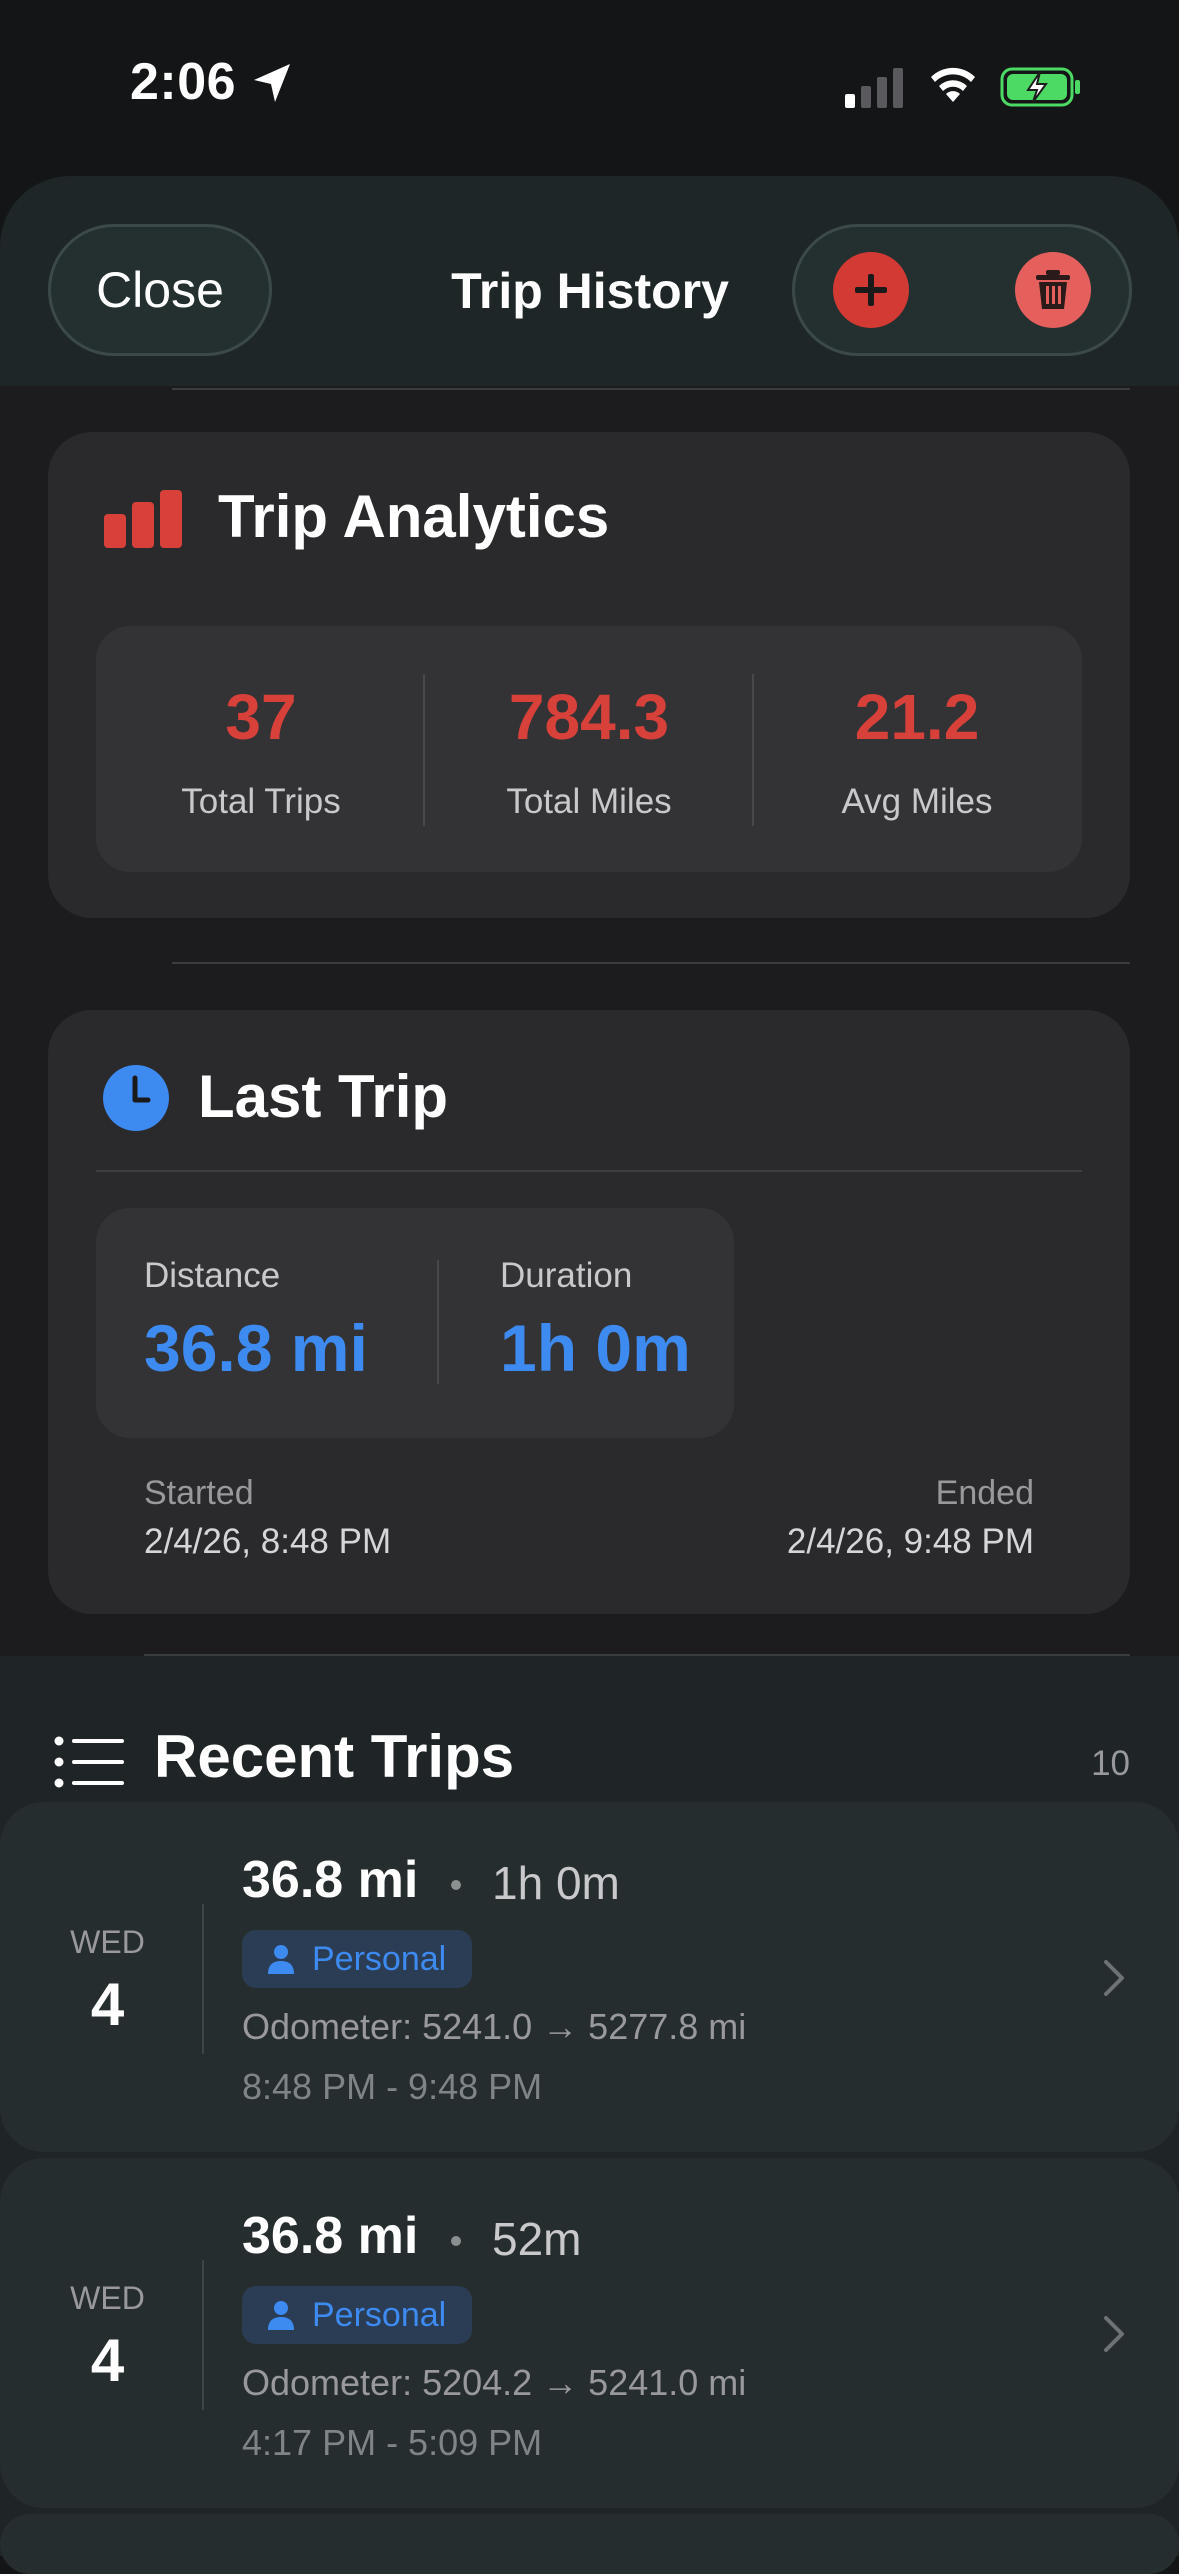 The height and width of the screenshot is (2574, 1179). I want to click on wifi-icon, so click(953, 84).